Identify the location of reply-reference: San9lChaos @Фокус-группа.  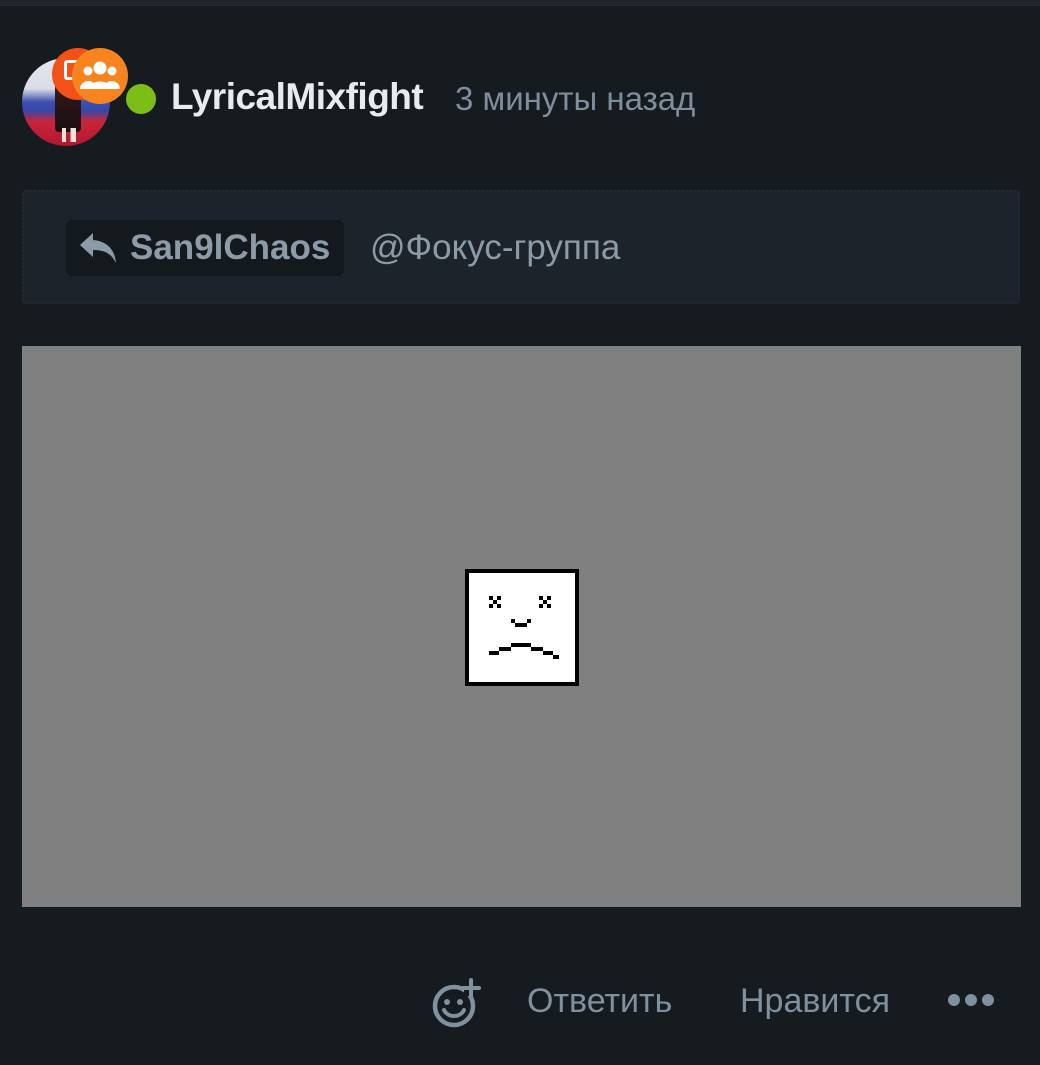
(521, 247).